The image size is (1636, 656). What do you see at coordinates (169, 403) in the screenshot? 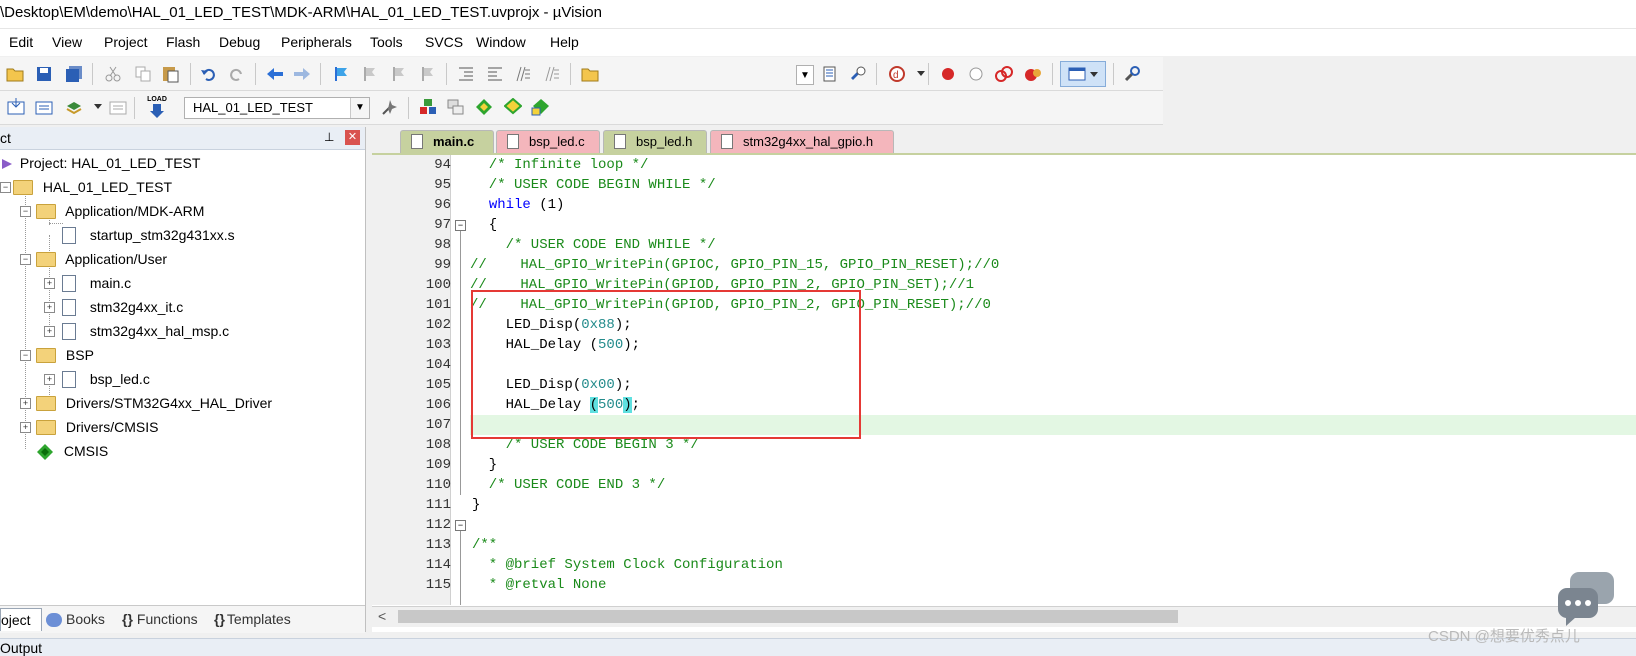
I see `tree-label: Drivers/STM32G4xx_HAL_Driver` at bounding box center [169, 403].